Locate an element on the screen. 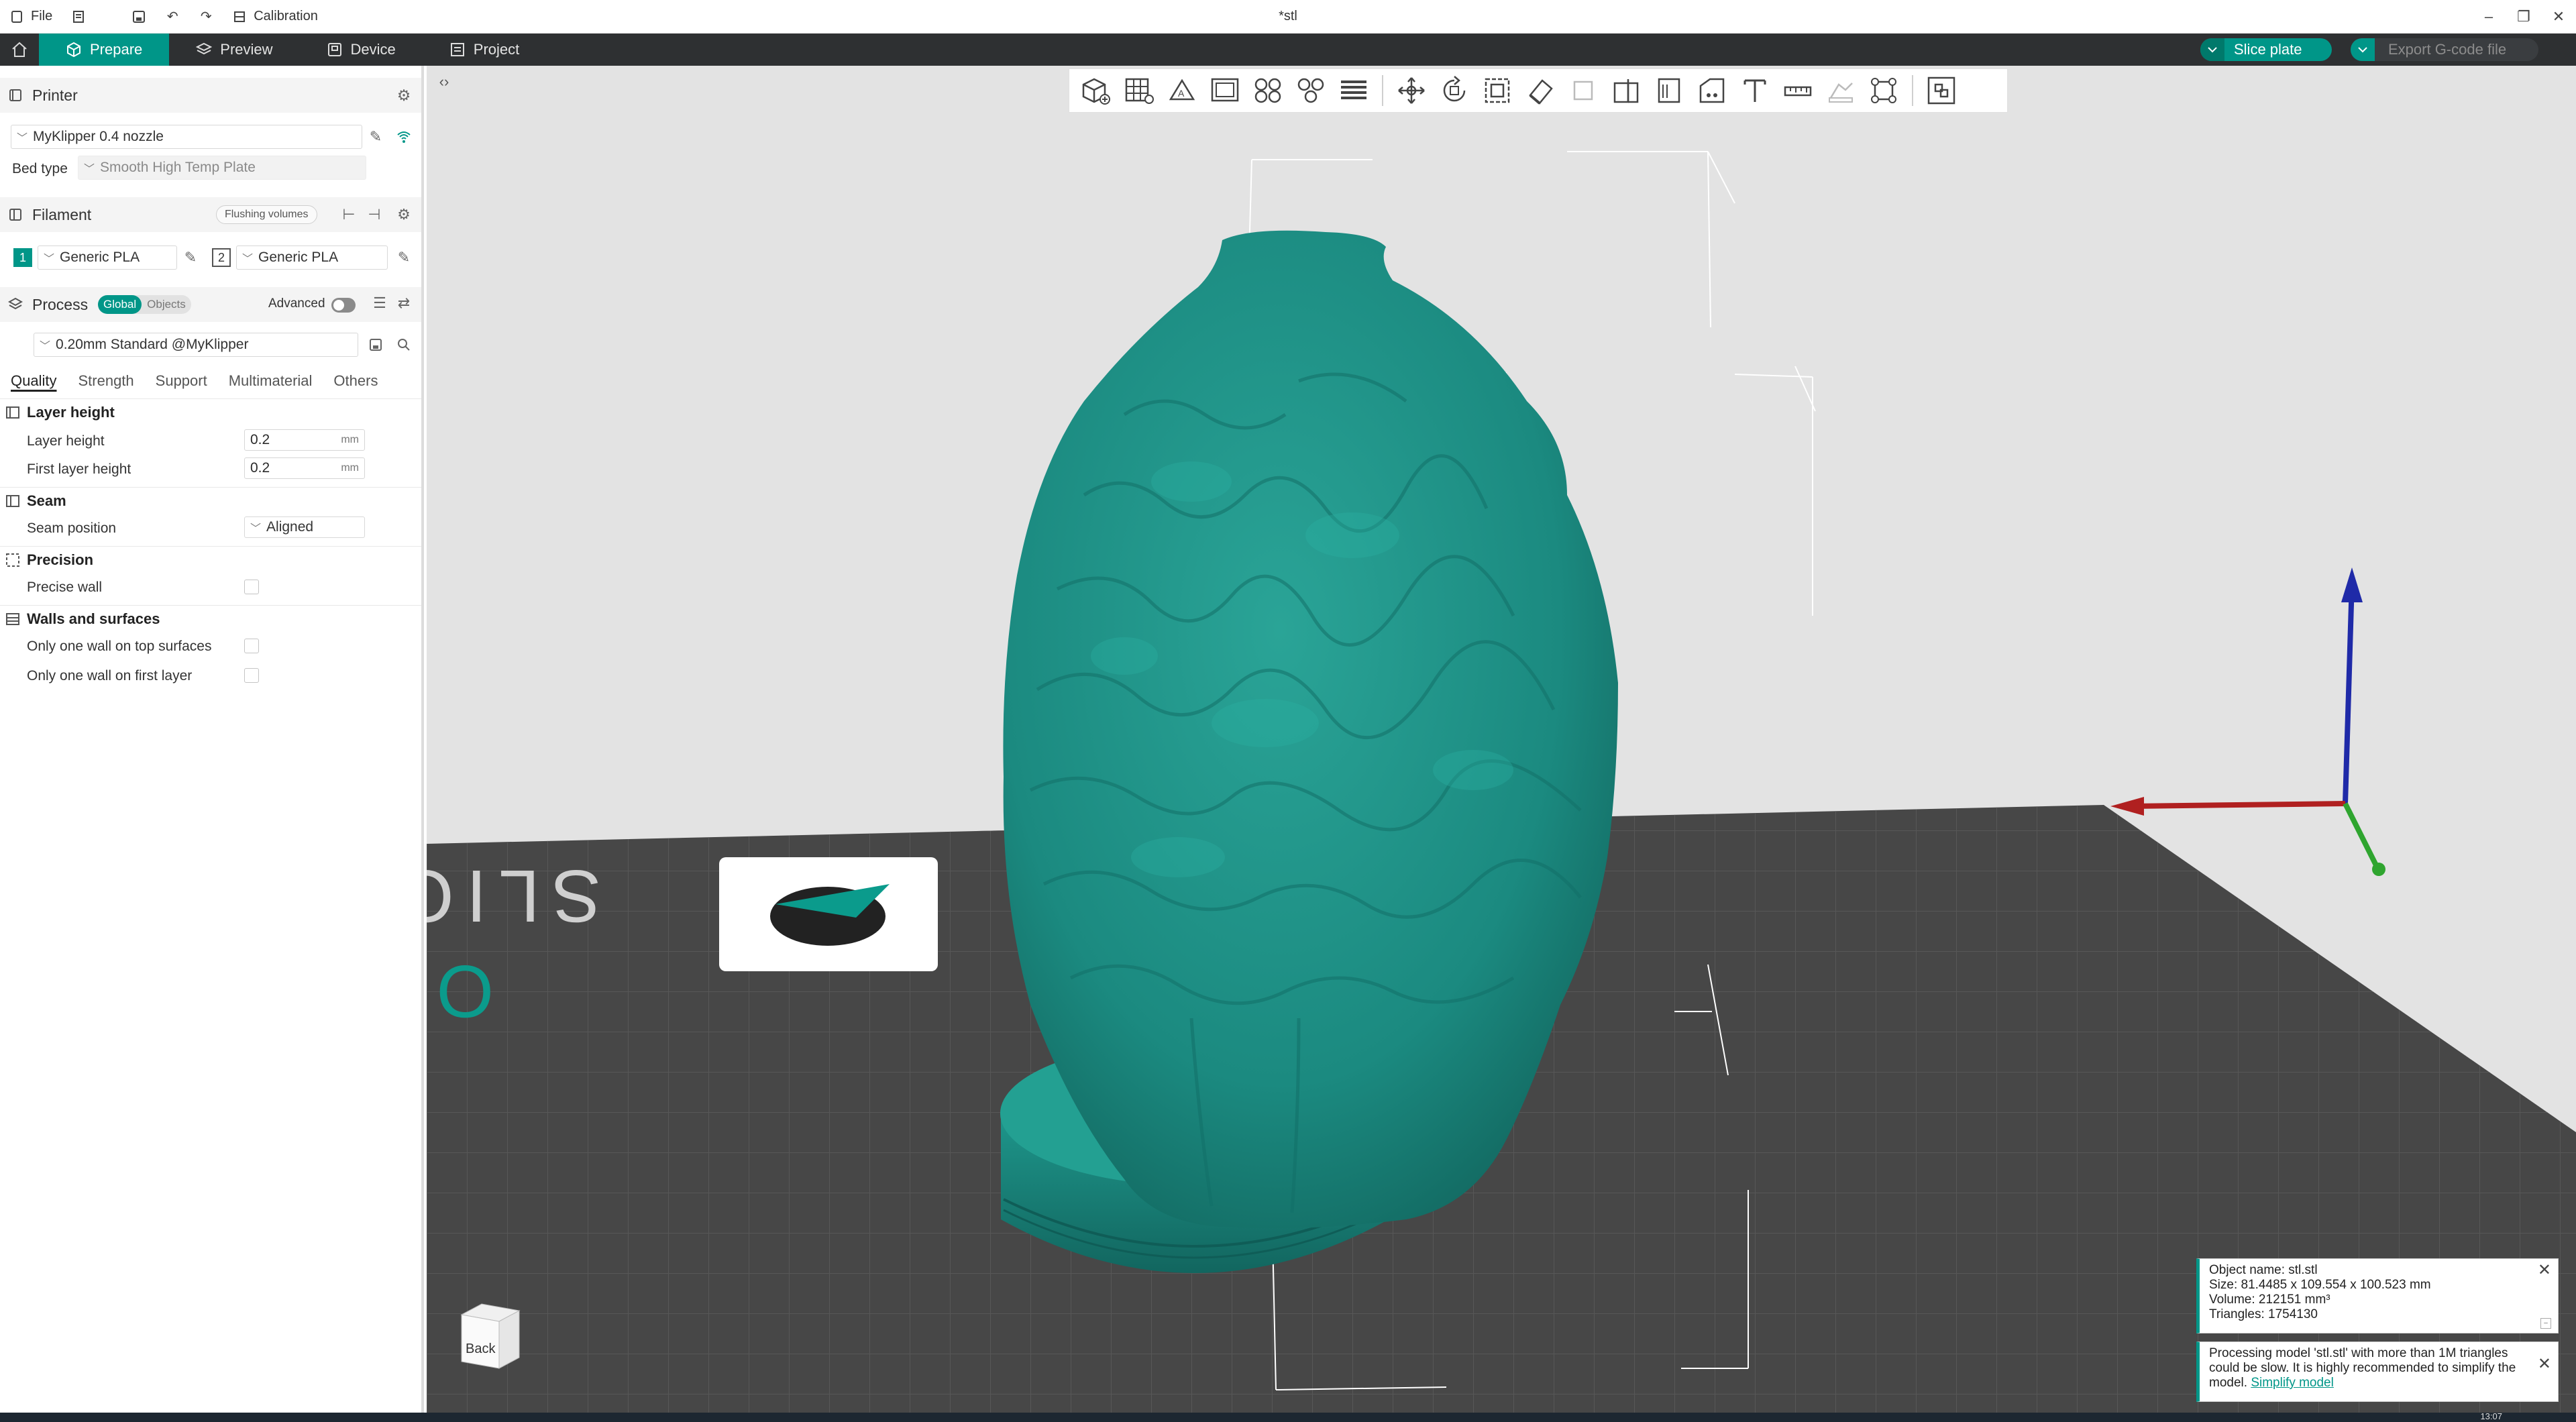  move-icon is located at coordinates (1411, 90).